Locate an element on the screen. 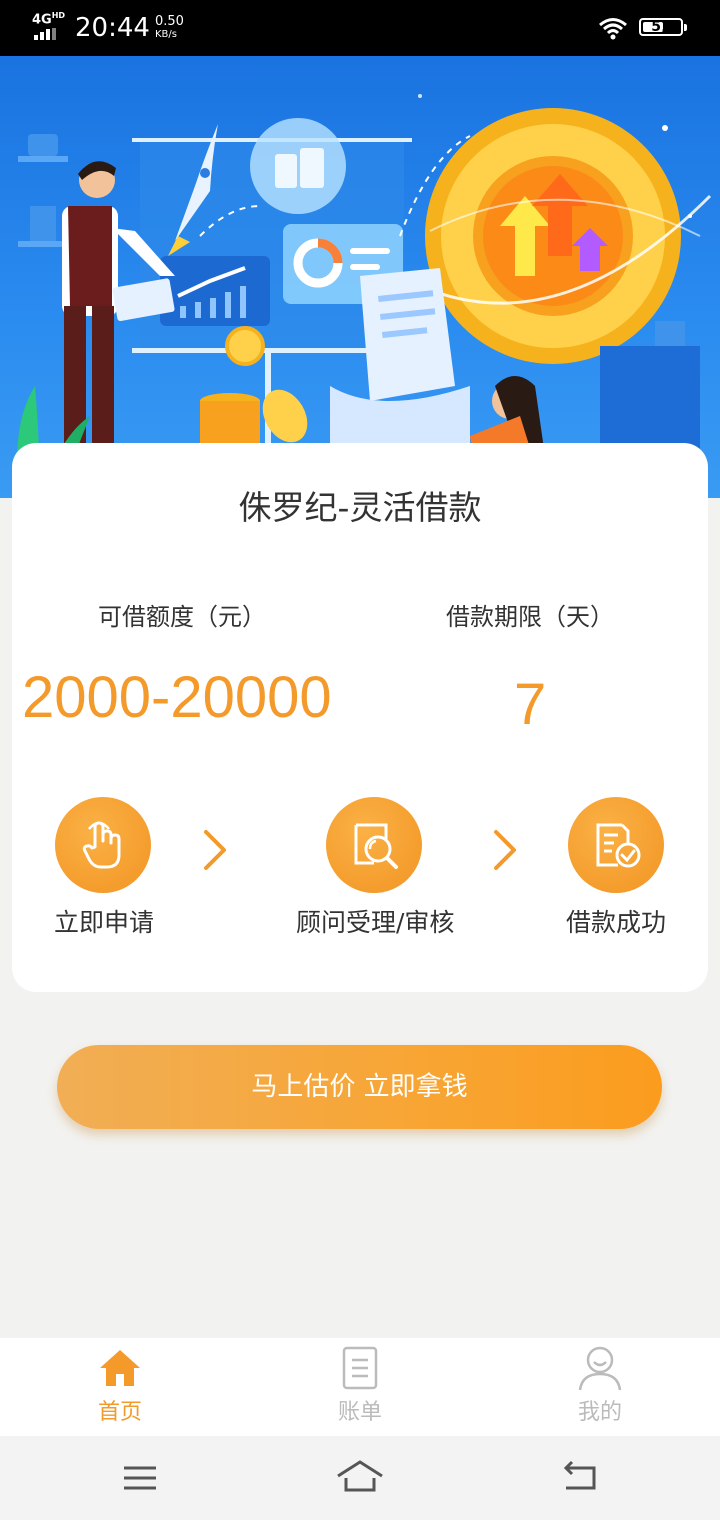  success-step-icon is located at coordinates (616, 845).